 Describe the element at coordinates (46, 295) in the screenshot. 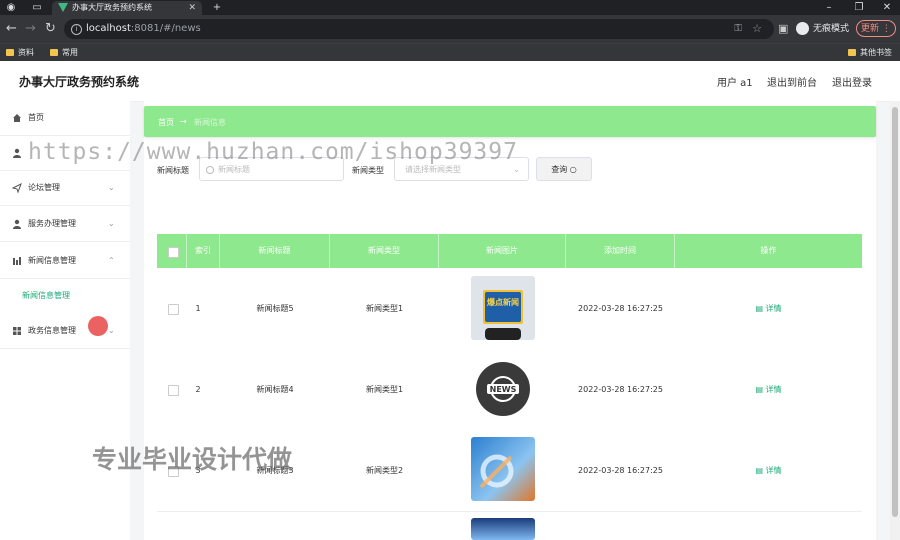

I see `sidebar-subitem-news-info: 新闻信息管理` at that location.